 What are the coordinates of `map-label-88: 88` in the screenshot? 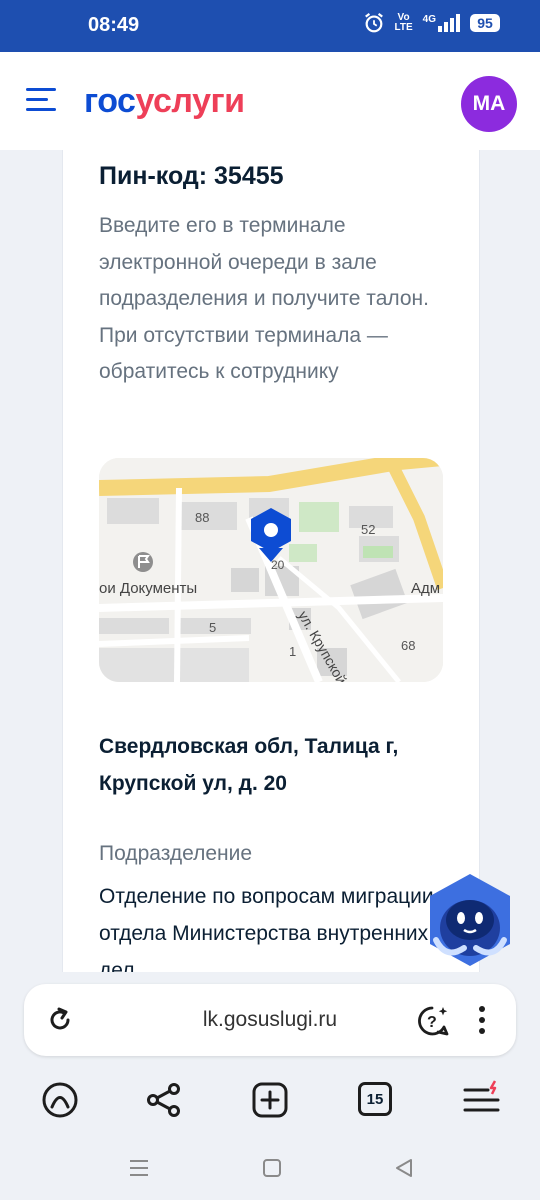 It's located at (202, 517).